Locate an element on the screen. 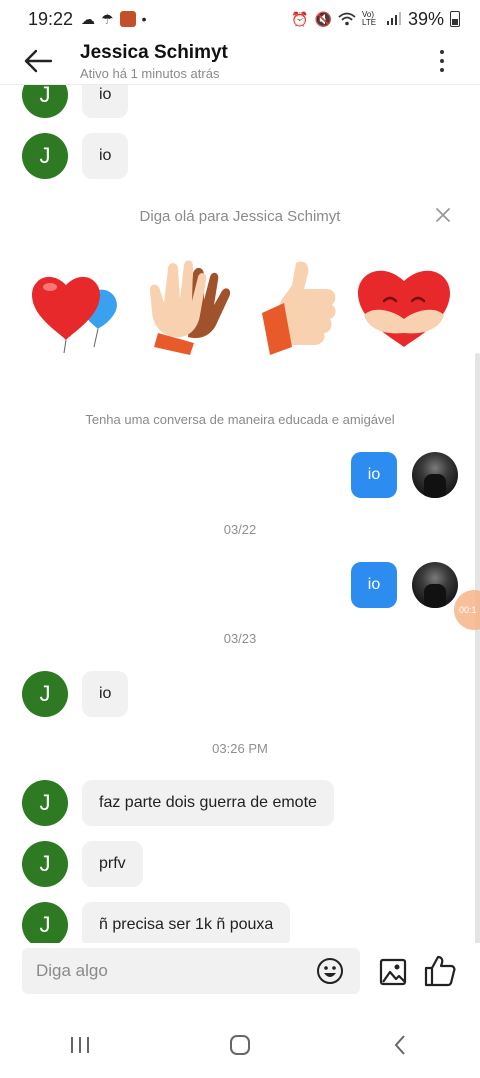 The height and width of the screenshot is (1078, 480). incoming-message: ñ precisa ser 1k ñ pouxa is located at coordinates (186, 922).